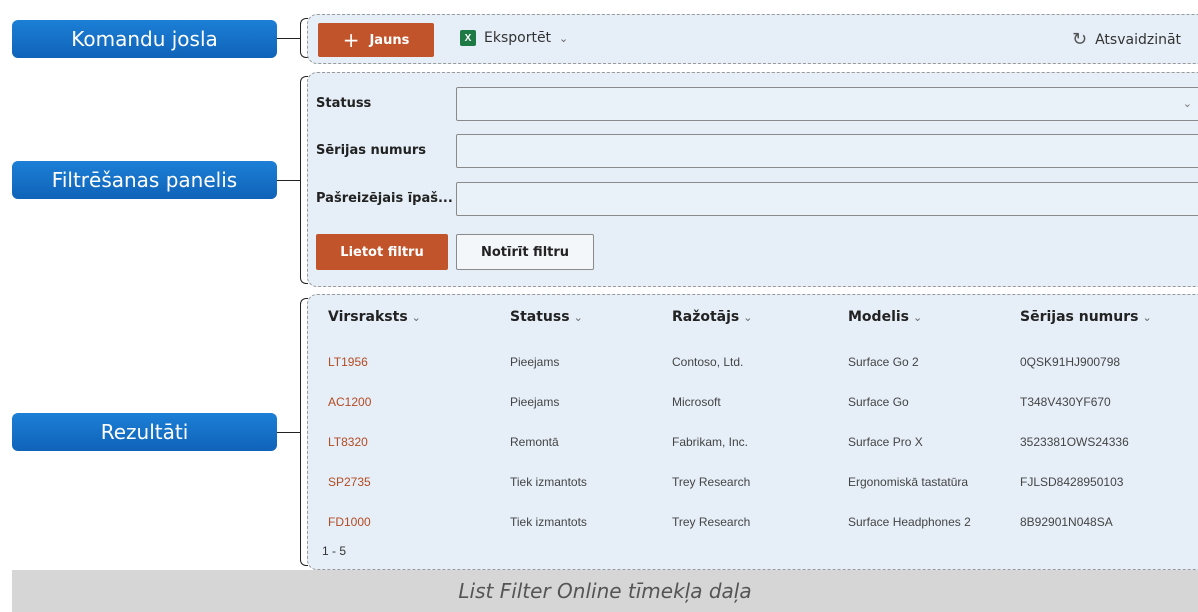 Image resolution: width=1198 pixels, height=612 pixels. What do you see at coordinates (368, 317) in the screenshot?
I see `column-header-label: Virsraksts` at bounding box center [368, 317].